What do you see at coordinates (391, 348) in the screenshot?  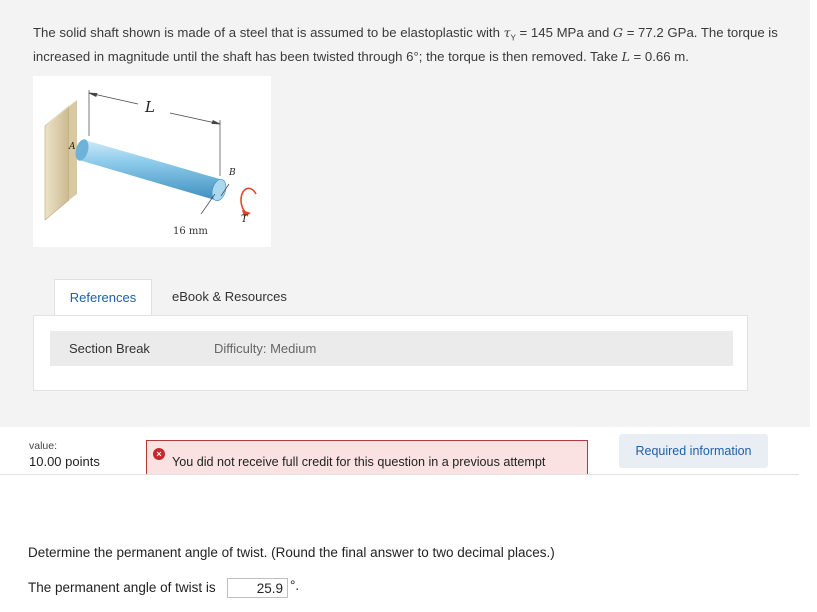 I see `section-break-row: Section Break Difficulty: Medium` at bounding box center [391, 348].